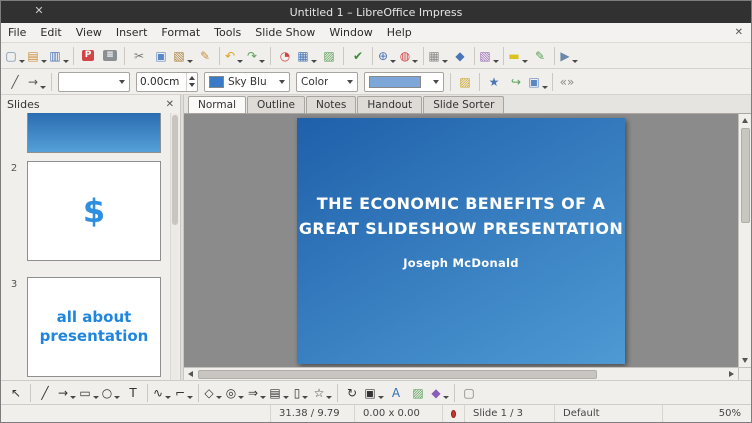 This screenshot has height=423, width=752. What do you see at coordinates (174, 246) in the screenshot?
I see `slides-panel-scrollbar` at bounding box center [174, 246].